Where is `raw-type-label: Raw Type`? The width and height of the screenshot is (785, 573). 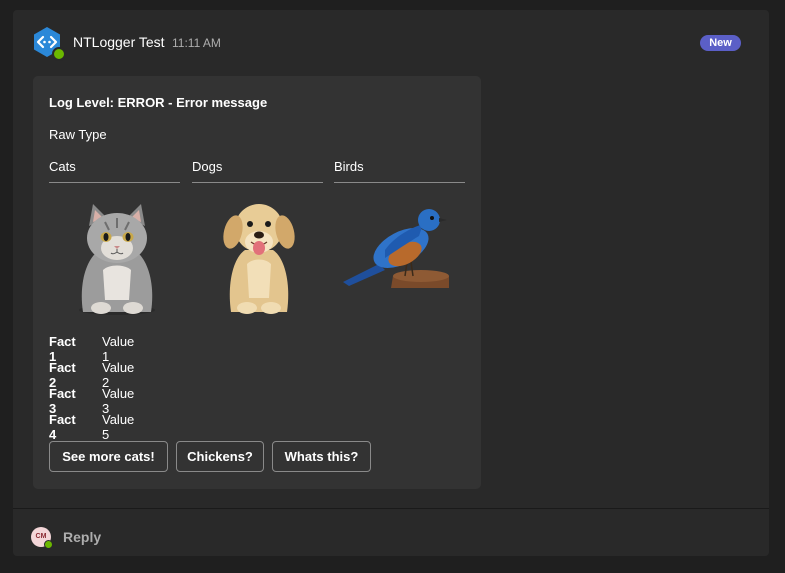 raw-type-label: Raw Type is located at coordinates (78, 134).